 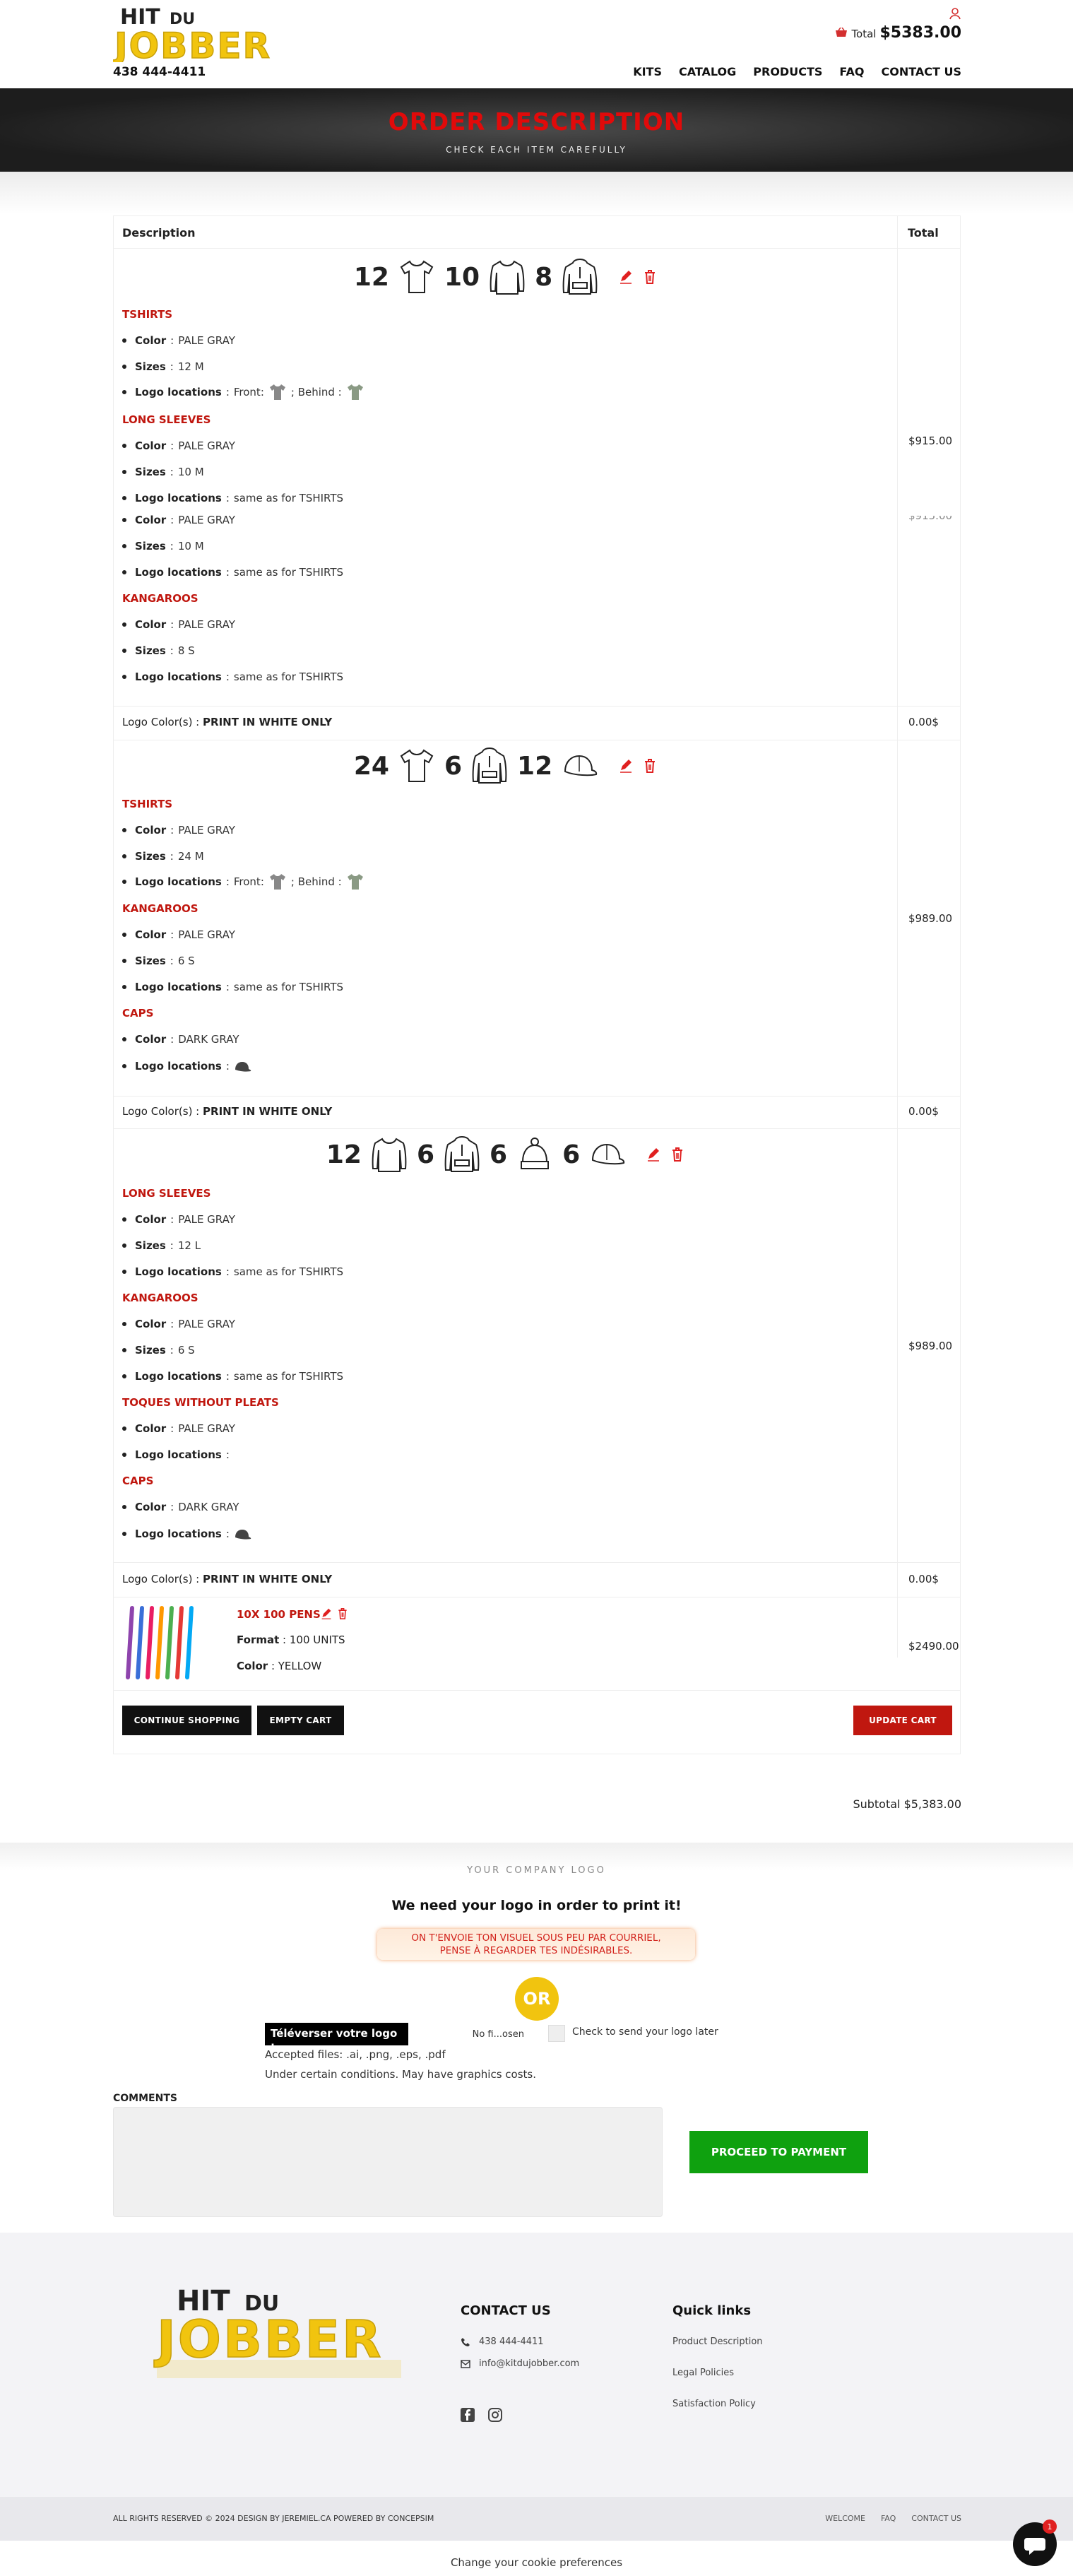 What do you see at coordinates (787, 71) in the screenshot?
I see `nav-products: PRODUCTS` at bounding box center [787, 71].